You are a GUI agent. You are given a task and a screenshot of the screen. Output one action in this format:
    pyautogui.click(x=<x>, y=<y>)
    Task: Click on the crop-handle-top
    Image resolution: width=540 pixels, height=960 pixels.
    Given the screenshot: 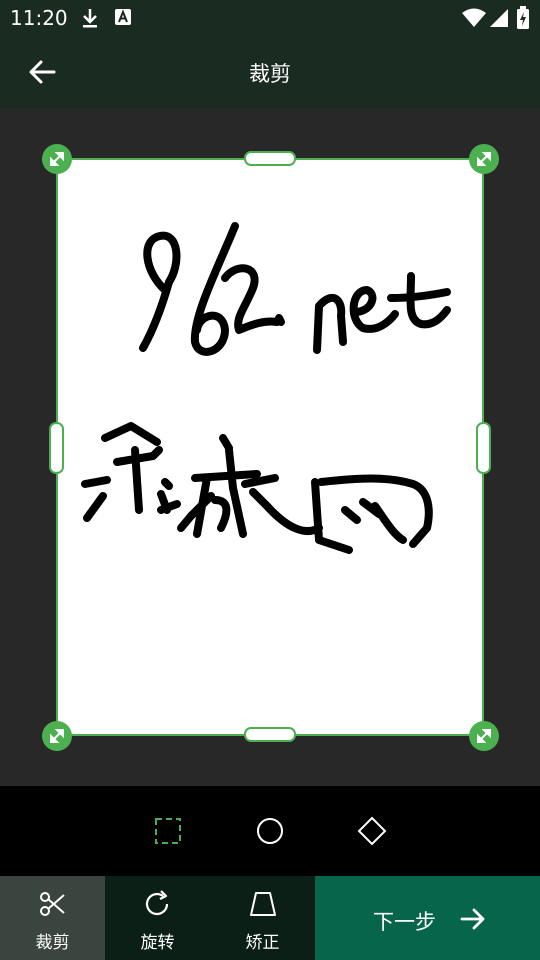 What is the action you would take?
    pyautogui.click(x=270, y=158)
    